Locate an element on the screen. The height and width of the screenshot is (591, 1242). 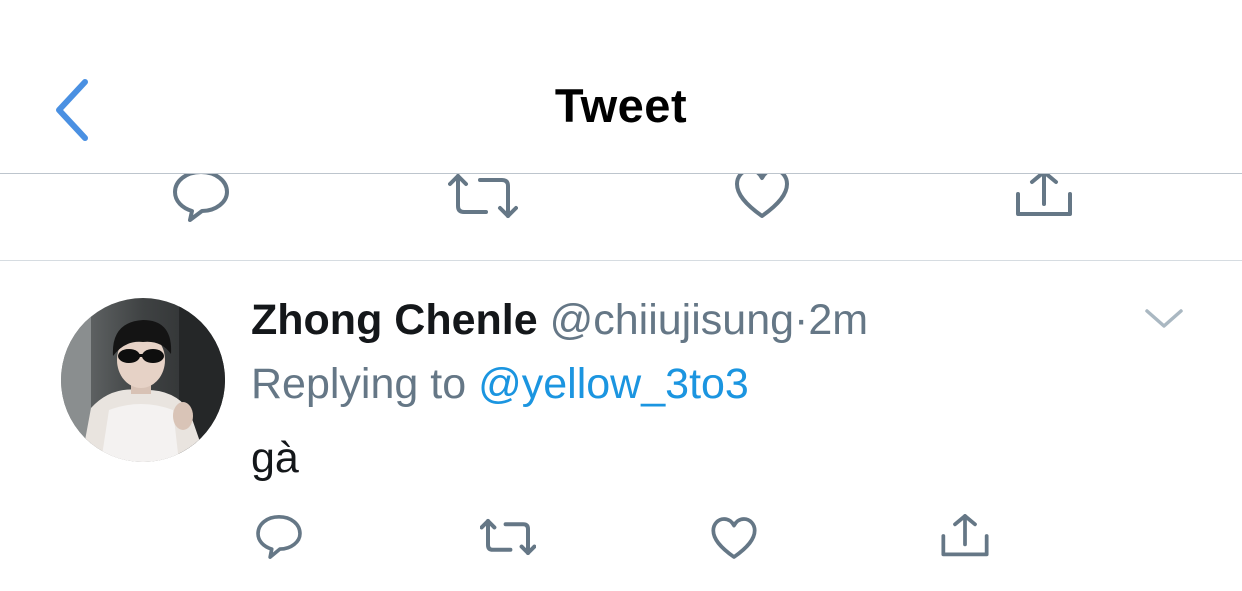
parent-tweet-actions is located at coordinates (621, 217).